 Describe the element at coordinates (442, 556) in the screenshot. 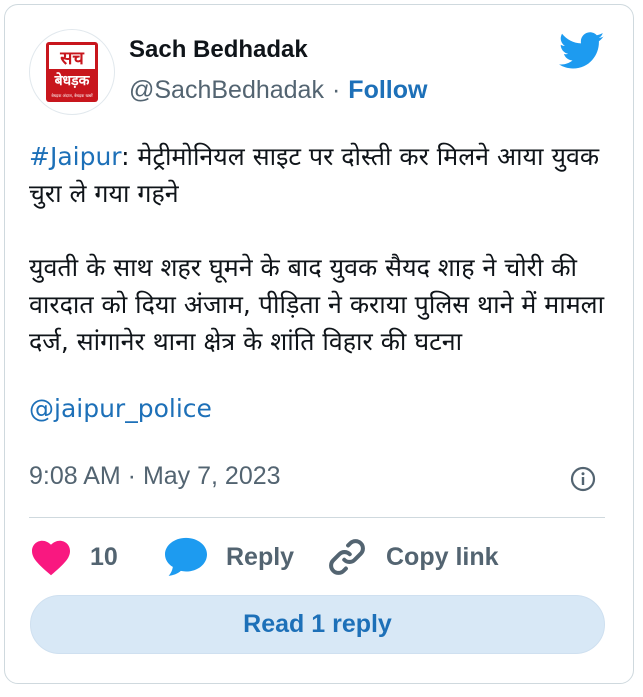

I see `copy-link-label: Copy link` at that location.